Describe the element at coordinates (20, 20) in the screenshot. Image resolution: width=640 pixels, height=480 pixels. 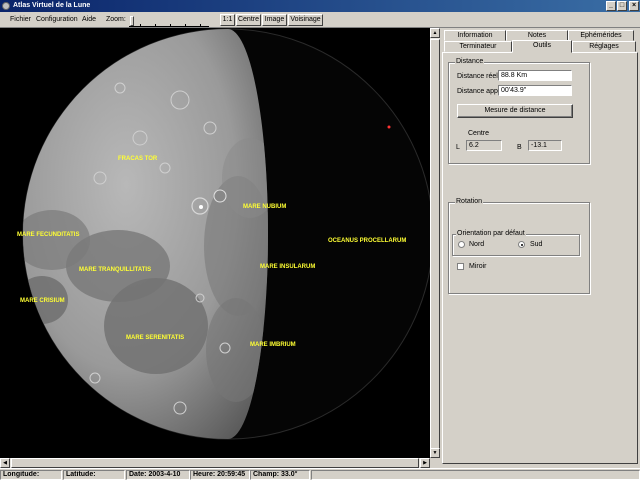
I see `menu-fichier: Fichier` at that location.